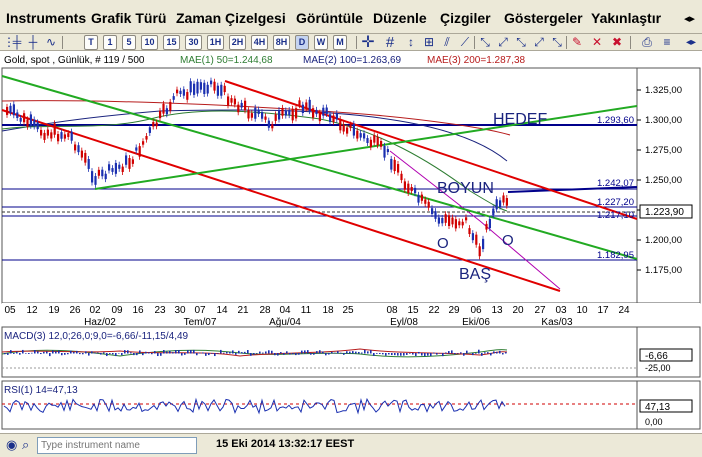 The width and height of the screenshot is (702, 457). I want to click on date-tick-label: 17, so click(603, 310).